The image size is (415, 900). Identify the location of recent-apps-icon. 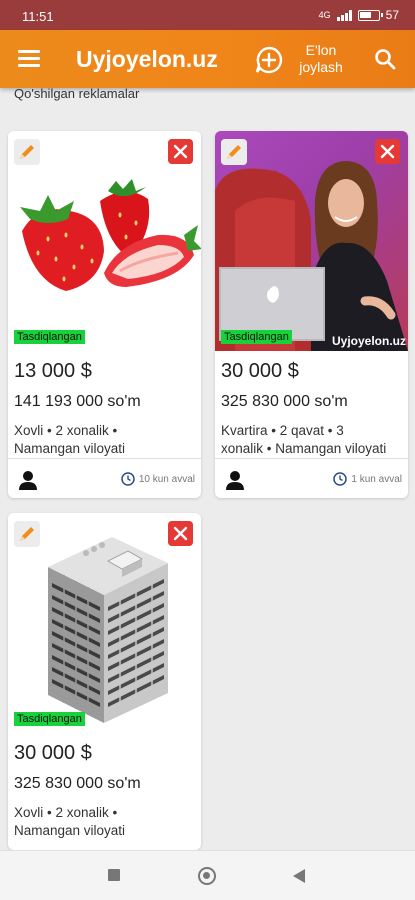
(114, 875).